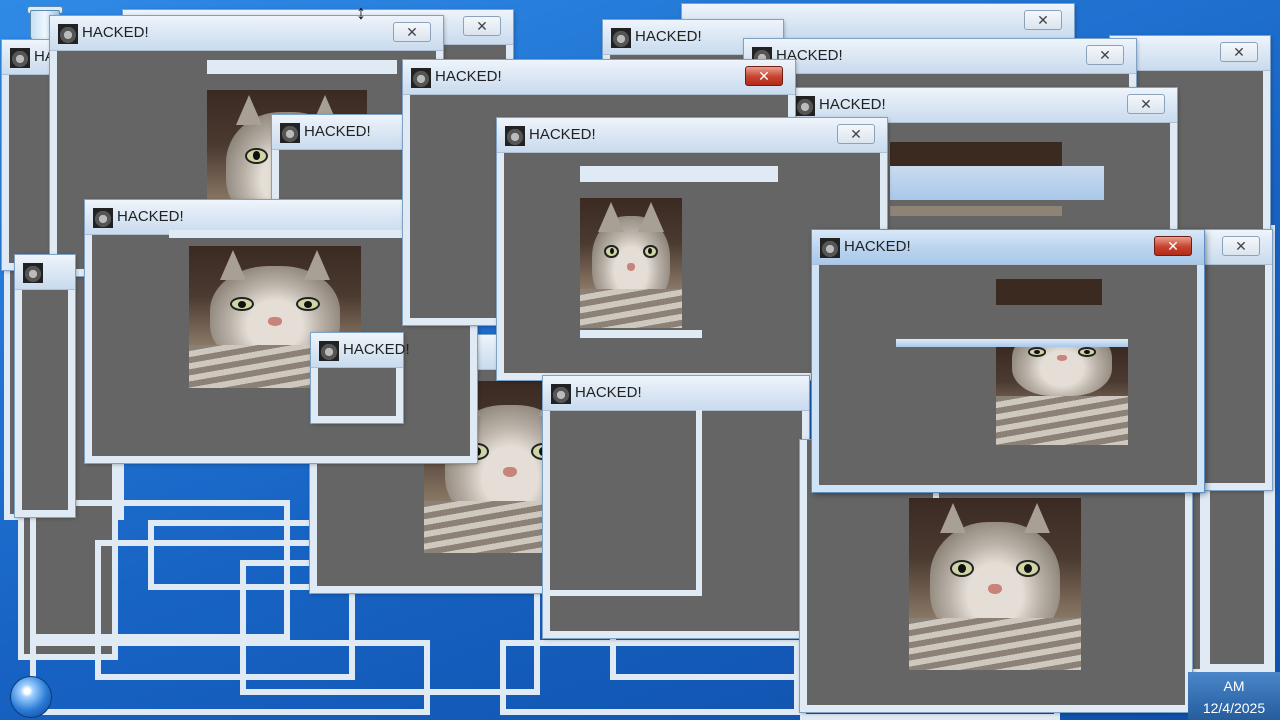 This screenshot has height=720, width=1280. What do you see at coordinates (45, 272) in the screenshot?
I see `popup-titlebar` at bounding box center [45, 272].